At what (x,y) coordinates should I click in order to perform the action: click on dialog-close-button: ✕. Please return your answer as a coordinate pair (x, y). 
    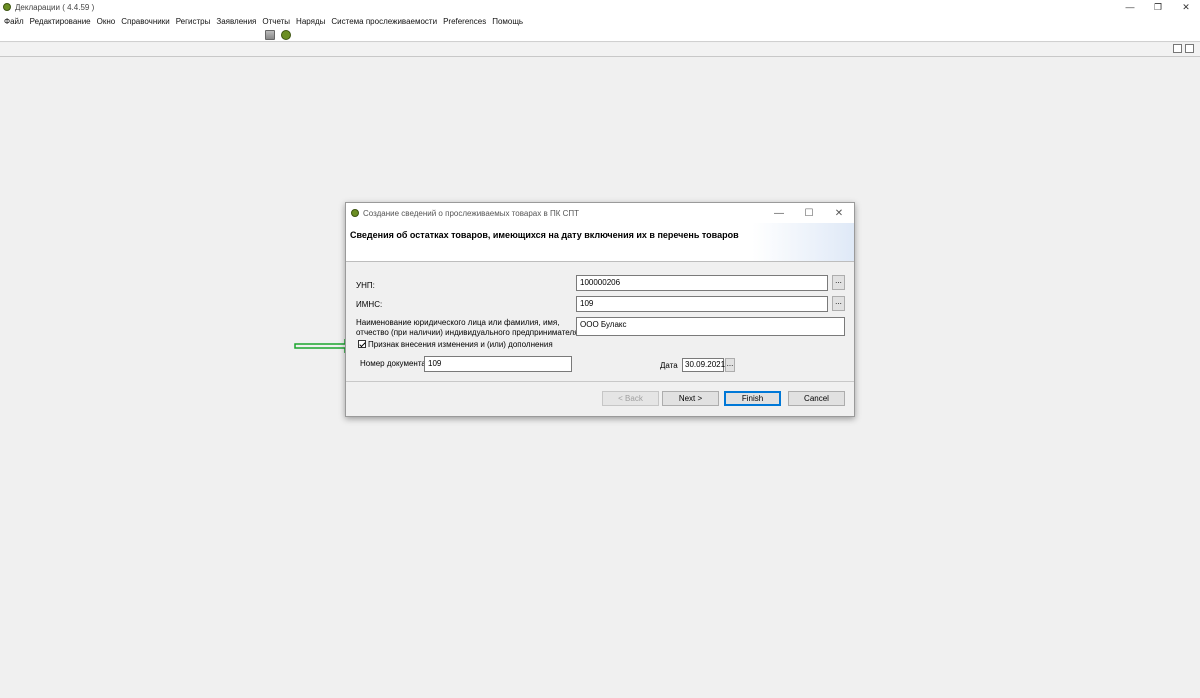
    Looking at the image, I should click on (839, 213).